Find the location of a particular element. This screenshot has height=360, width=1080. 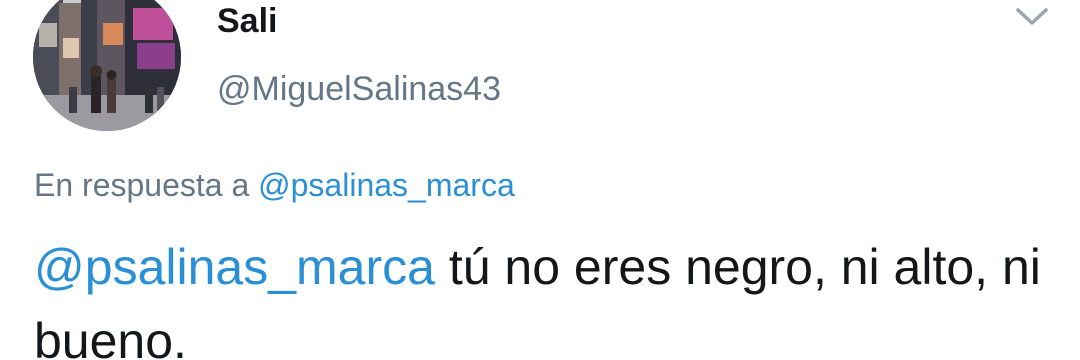

reply-context: En respuesta a @psalinas_marca is located at coordinates (274, 185).